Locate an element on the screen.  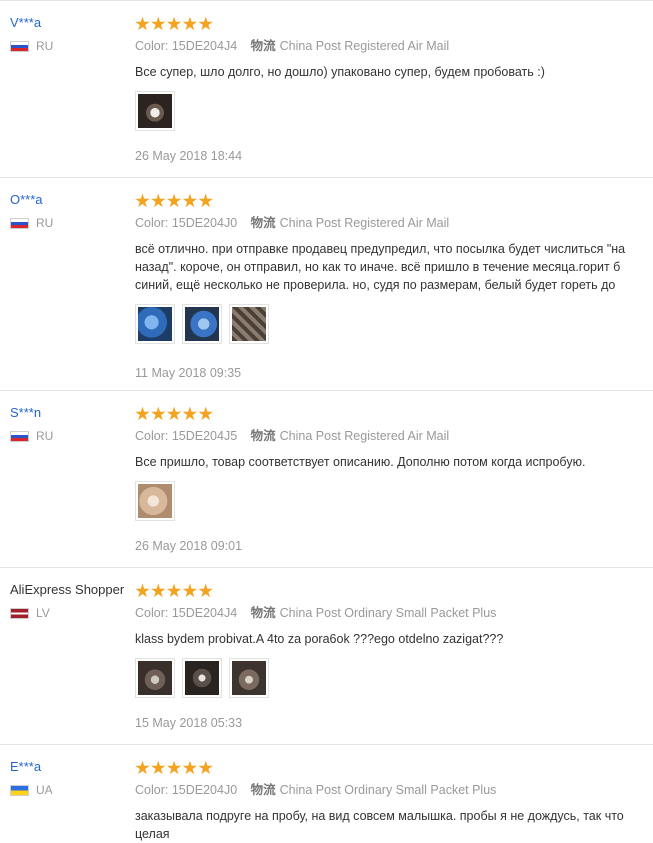
reviewer-info: AliExpress Shopper LV is located at coordinates (70, 600).